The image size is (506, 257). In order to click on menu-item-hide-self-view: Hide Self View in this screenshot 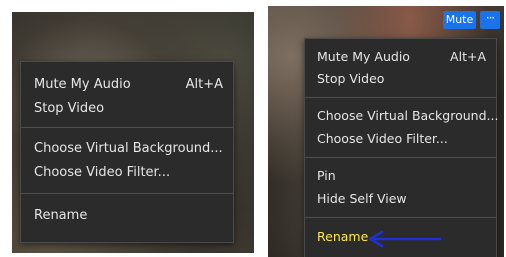, I will do `click(400, 199)`.